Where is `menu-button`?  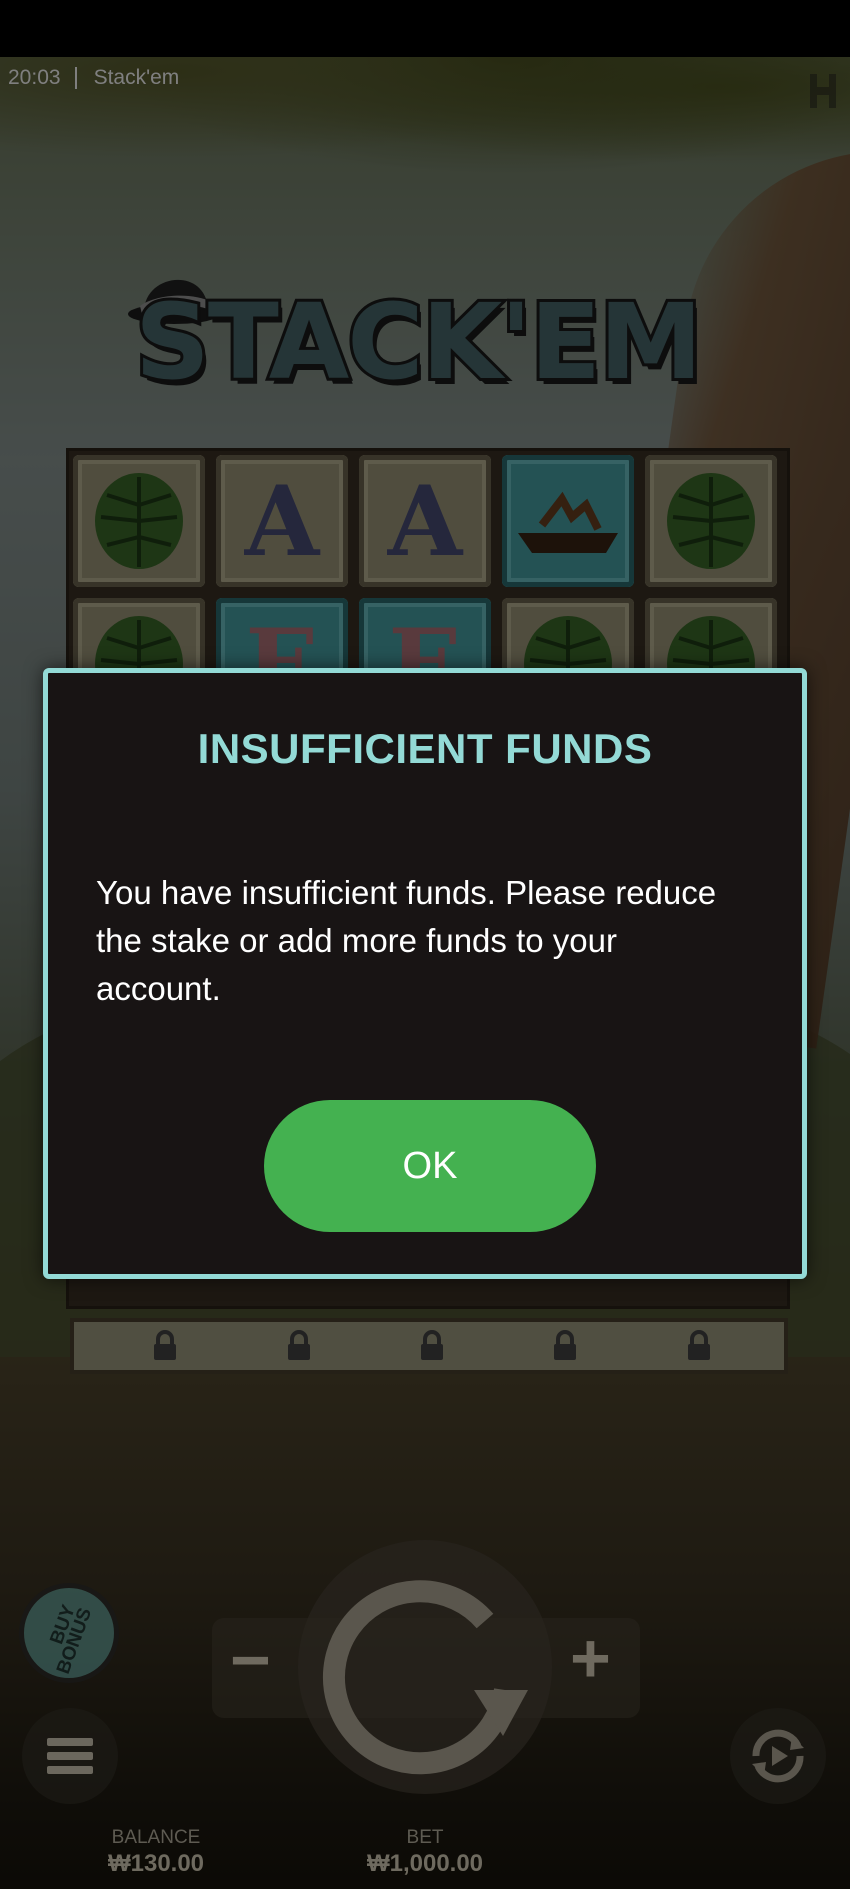 menu-button is located at coordinates (70, 1756).